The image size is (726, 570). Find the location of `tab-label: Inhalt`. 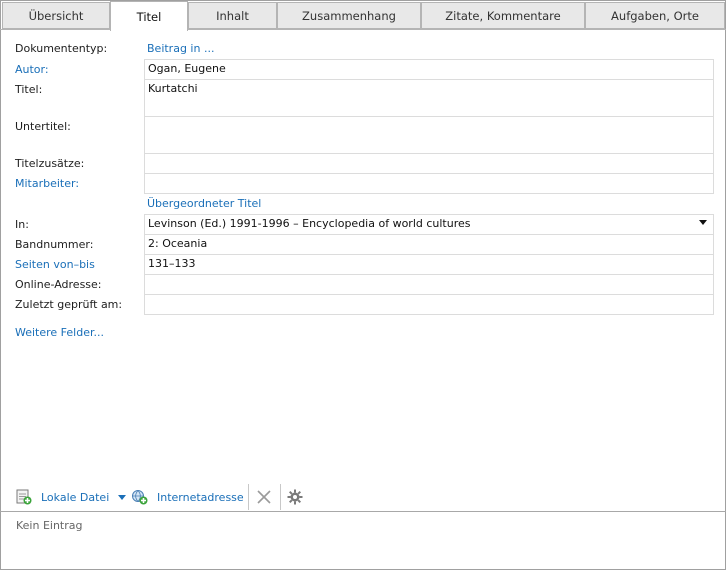

tab-label: Inhalt is located at coordinates (232, 15).